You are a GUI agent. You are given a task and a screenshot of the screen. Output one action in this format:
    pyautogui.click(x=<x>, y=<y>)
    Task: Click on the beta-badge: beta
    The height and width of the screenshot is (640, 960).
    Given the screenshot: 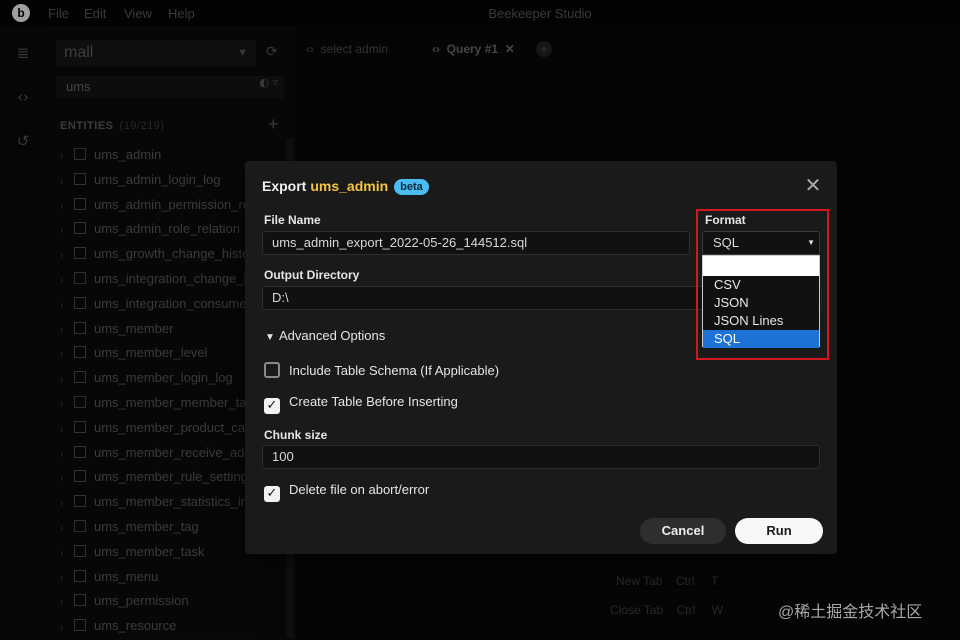 What is the action you would take?
    pyautogui.click(x=411, y=187)
    